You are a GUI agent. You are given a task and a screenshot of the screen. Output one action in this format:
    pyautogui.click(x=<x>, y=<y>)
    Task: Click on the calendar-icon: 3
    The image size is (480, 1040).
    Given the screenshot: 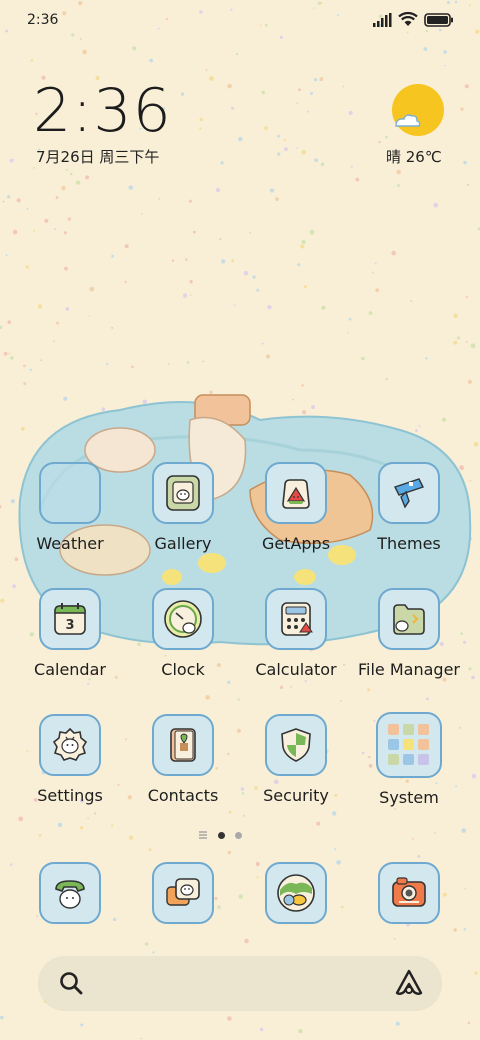 What is the action you would take?
    pyautogui.click(x=70, y=619)
    